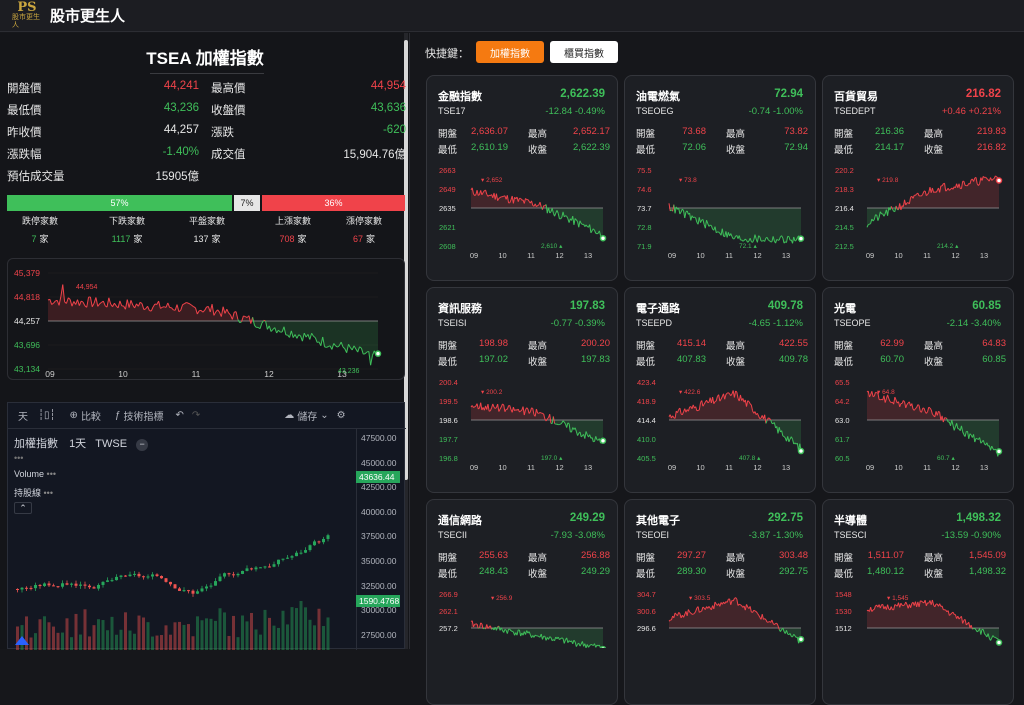  What do you see at coordinates (999, 451) in the screenshot?
I see `last-point` at bounding box center [999, 451].